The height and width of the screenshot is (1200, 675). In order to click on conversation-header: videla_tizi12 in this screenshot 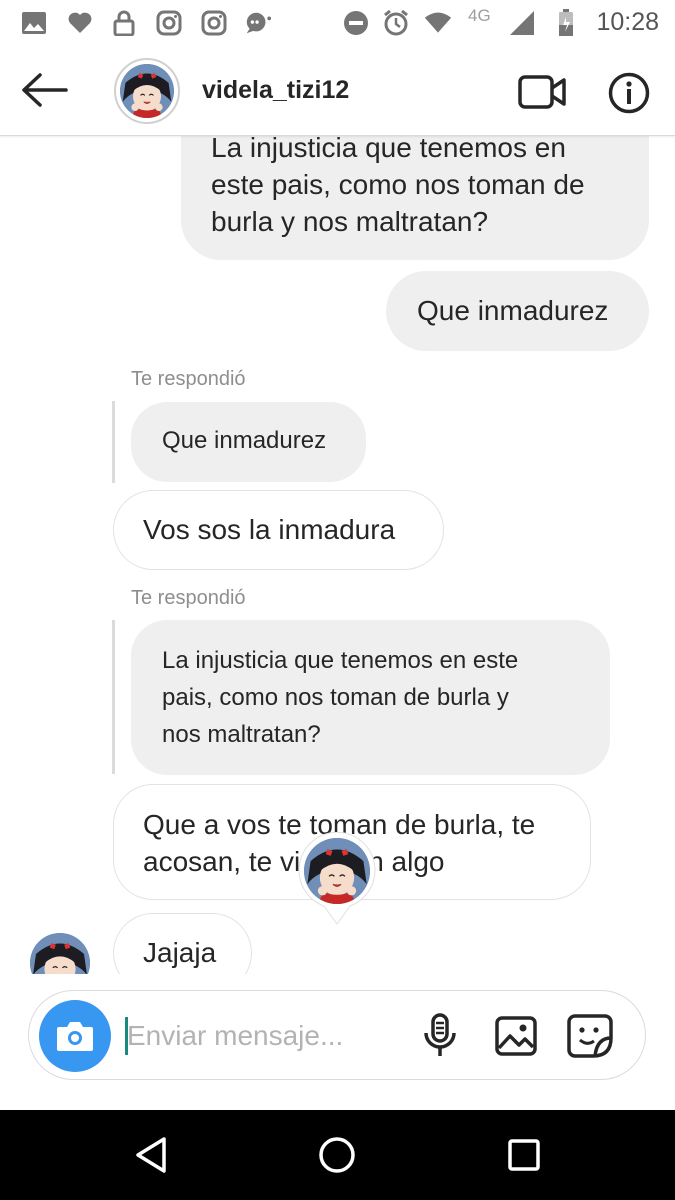, I will do `click(337, 91)`.